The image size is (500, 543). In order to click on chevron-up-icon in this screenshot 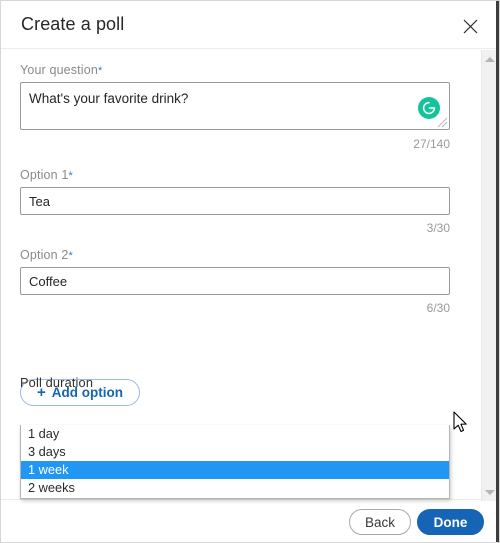, I will do `click(490, 59)`.